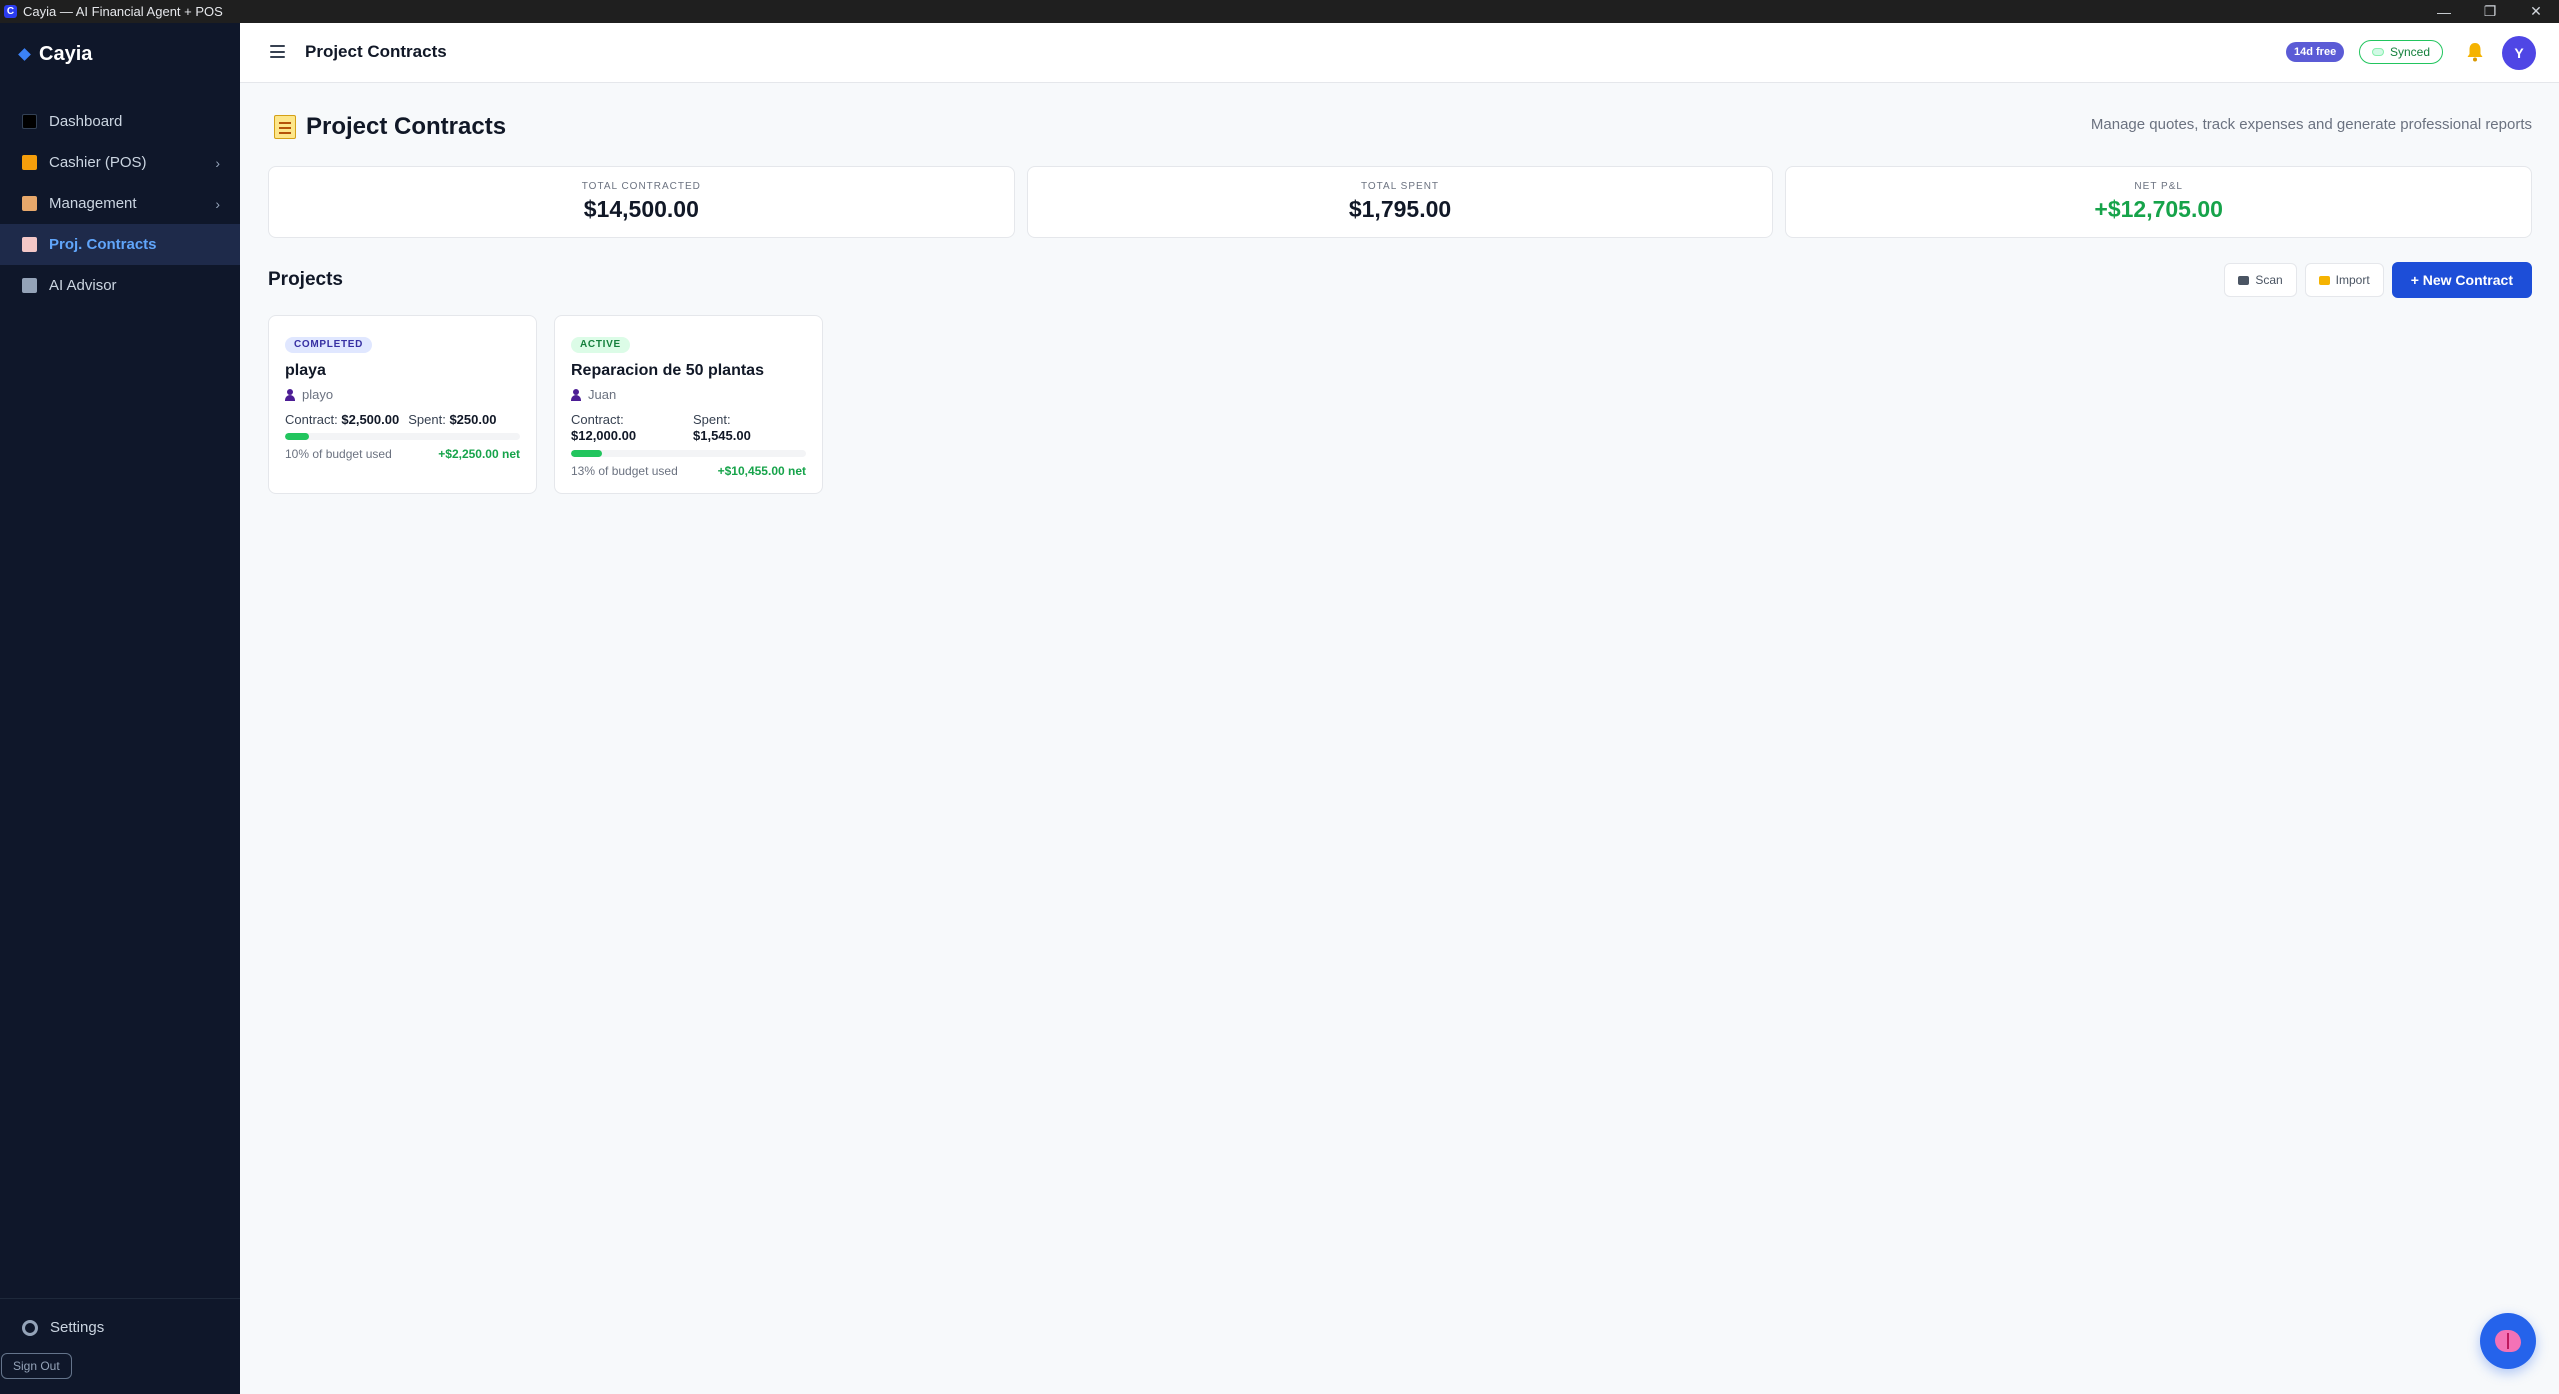 This screenshot has height=1394, width=2559. Describe the element at coordinates (277, 51) in the screenshot. I see `menu-toggle-icon` at that location.